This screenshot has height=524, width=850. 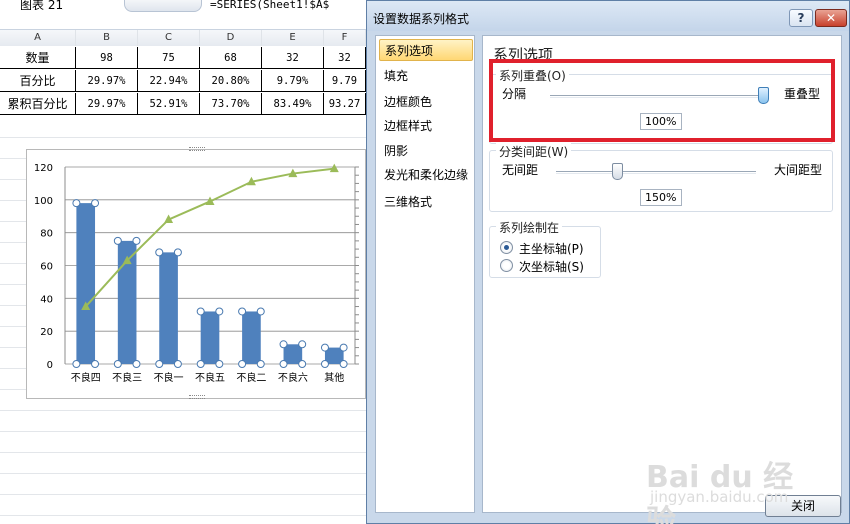 I want to click on column-header-c: C, so click(x=169, y=38).